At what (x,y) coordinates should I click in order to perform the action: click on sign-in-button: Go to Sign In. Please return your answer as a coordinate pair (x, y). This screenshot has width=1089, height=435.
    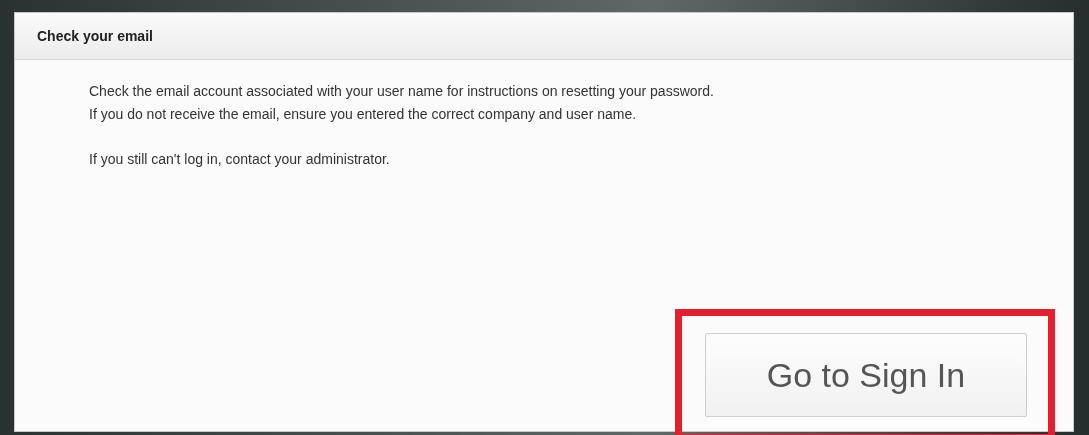
    Looking at the image, I should click on (866, 375).